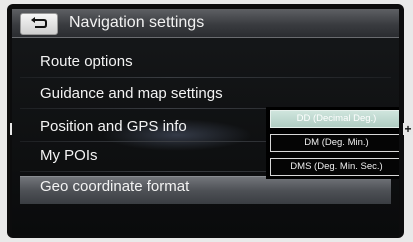  What do you see at coordinates (334, 119) in the screenshot?
I see `option-dd-decimal-deg: DD (Decimal Deg.)` at bounding box center [334, 119].